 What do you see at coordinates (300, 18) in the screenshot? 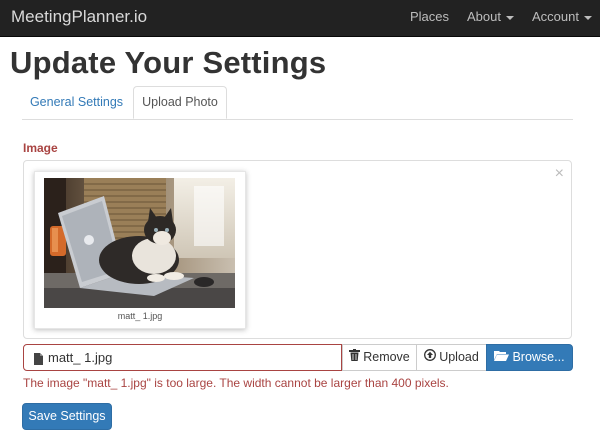
I see `top-navbar: MeetingPlanner.io Places About Account` at bounding box center [300, 18].